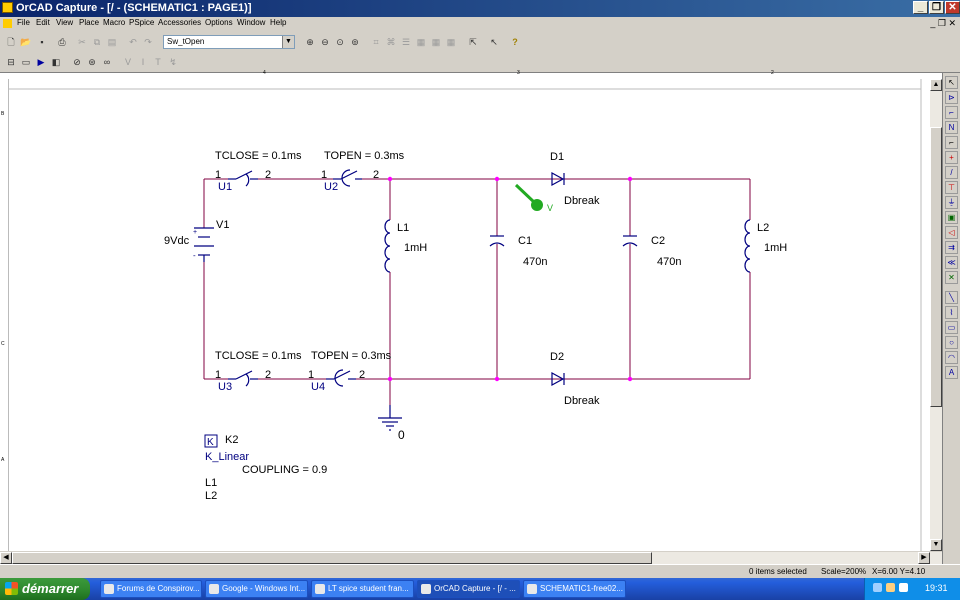 The width and height of the screenshot is (960, 600). Describe the element at coordinates (936, 545) in the screenshot. I see `scroll-down-icon: ▼` at that location.